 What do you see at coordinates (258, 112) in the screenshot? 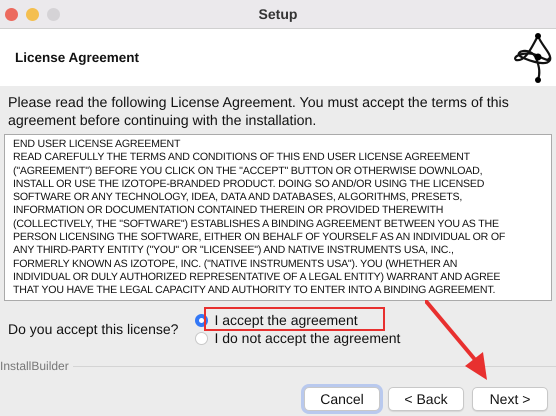
I see `intro-text: Please read the following License Agreement. You must accept the terms of this agreement before continuing with the installation.` at bounding box center [258, 112].